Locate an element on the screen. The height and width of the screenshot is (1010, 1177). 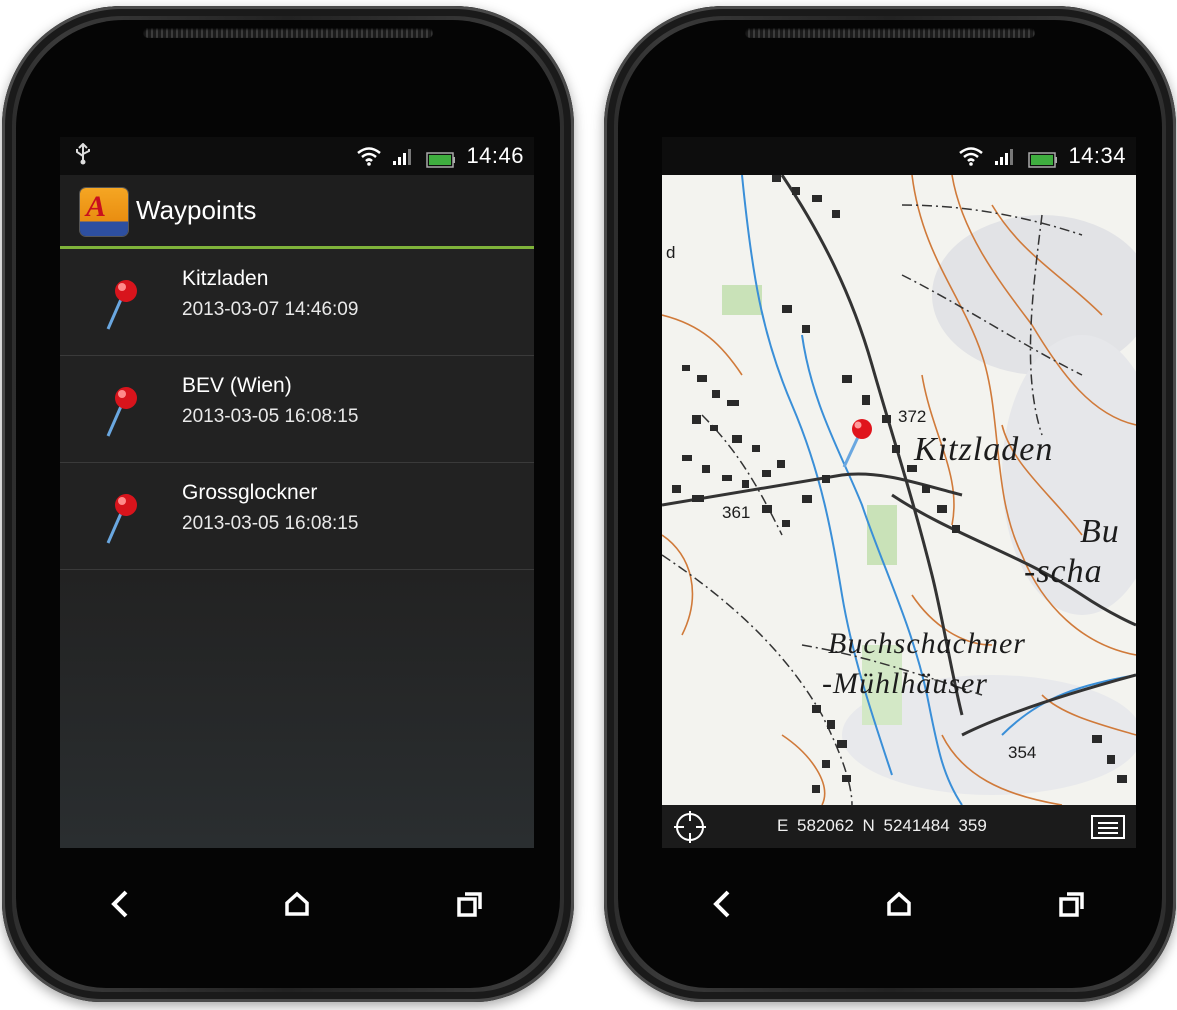
menu-icon is located at coordinates (1108, 827).